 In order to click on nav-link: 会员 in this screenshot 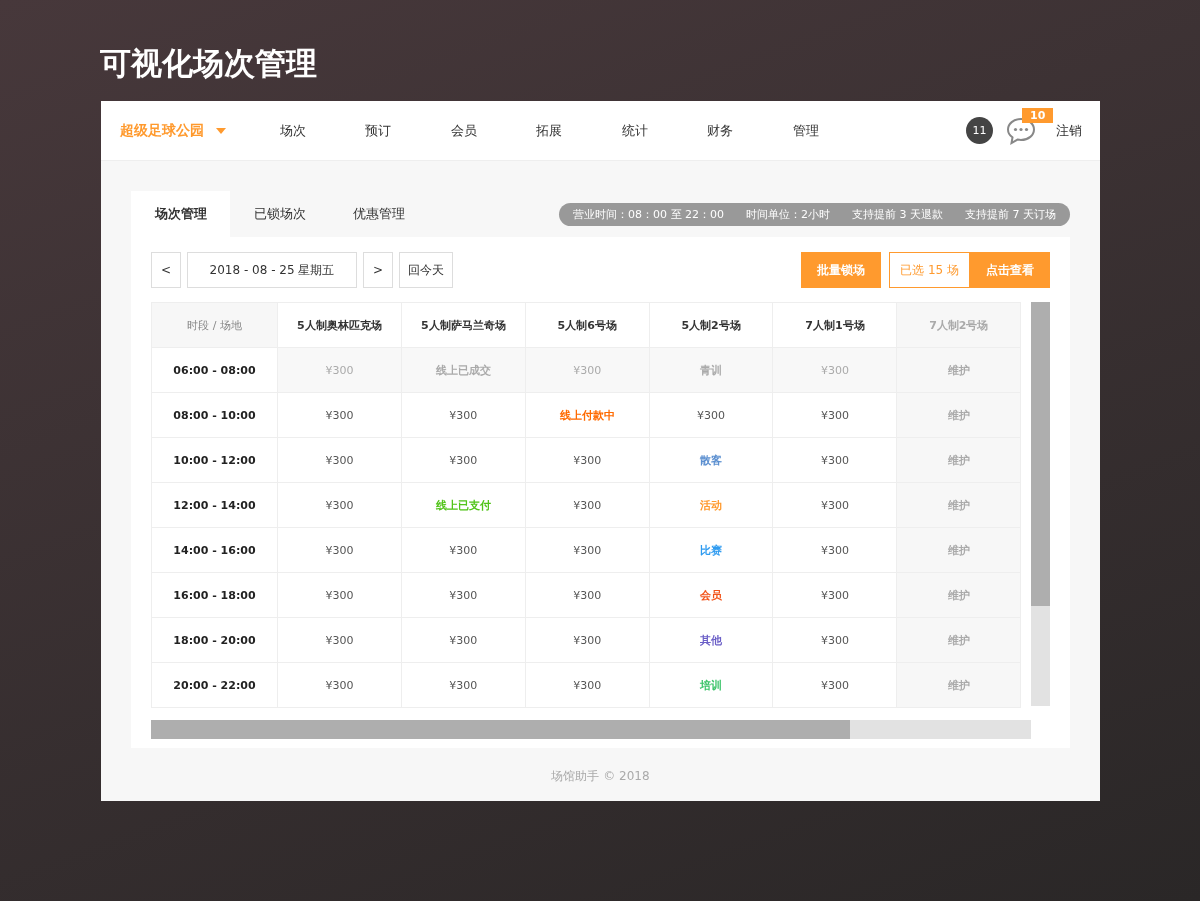, I will do `click(464, 130)`.